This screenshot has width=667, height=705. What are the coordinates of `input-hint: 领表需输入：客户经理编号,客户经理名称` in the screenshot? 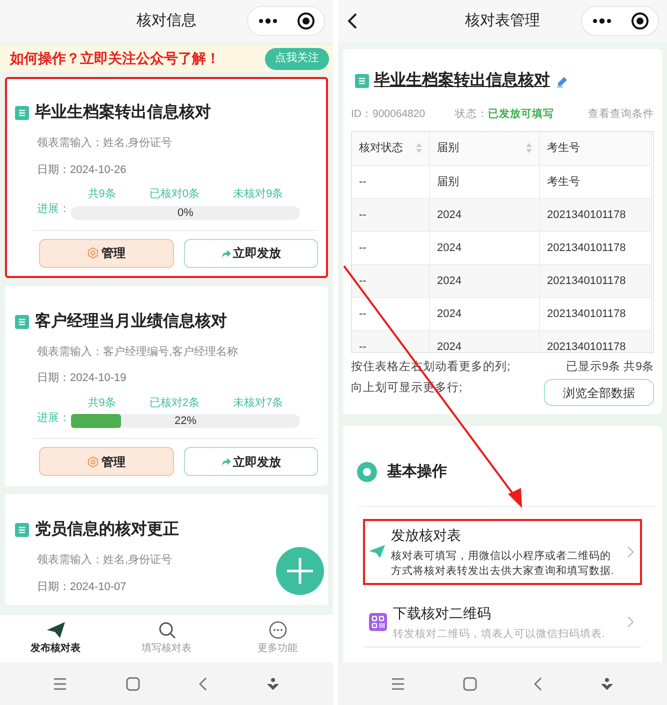 It's located at (138, 352).